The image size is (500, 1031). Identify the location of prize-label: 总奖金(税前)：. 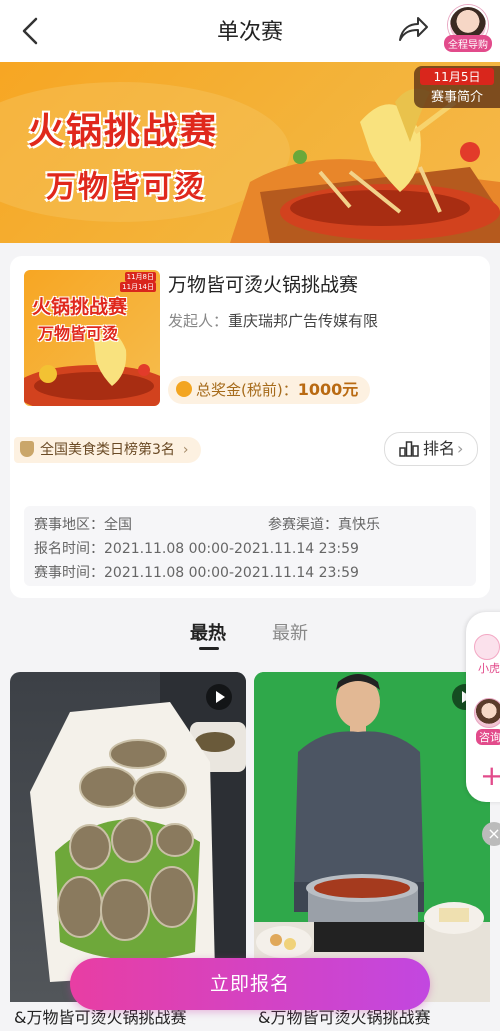
(247, 390).